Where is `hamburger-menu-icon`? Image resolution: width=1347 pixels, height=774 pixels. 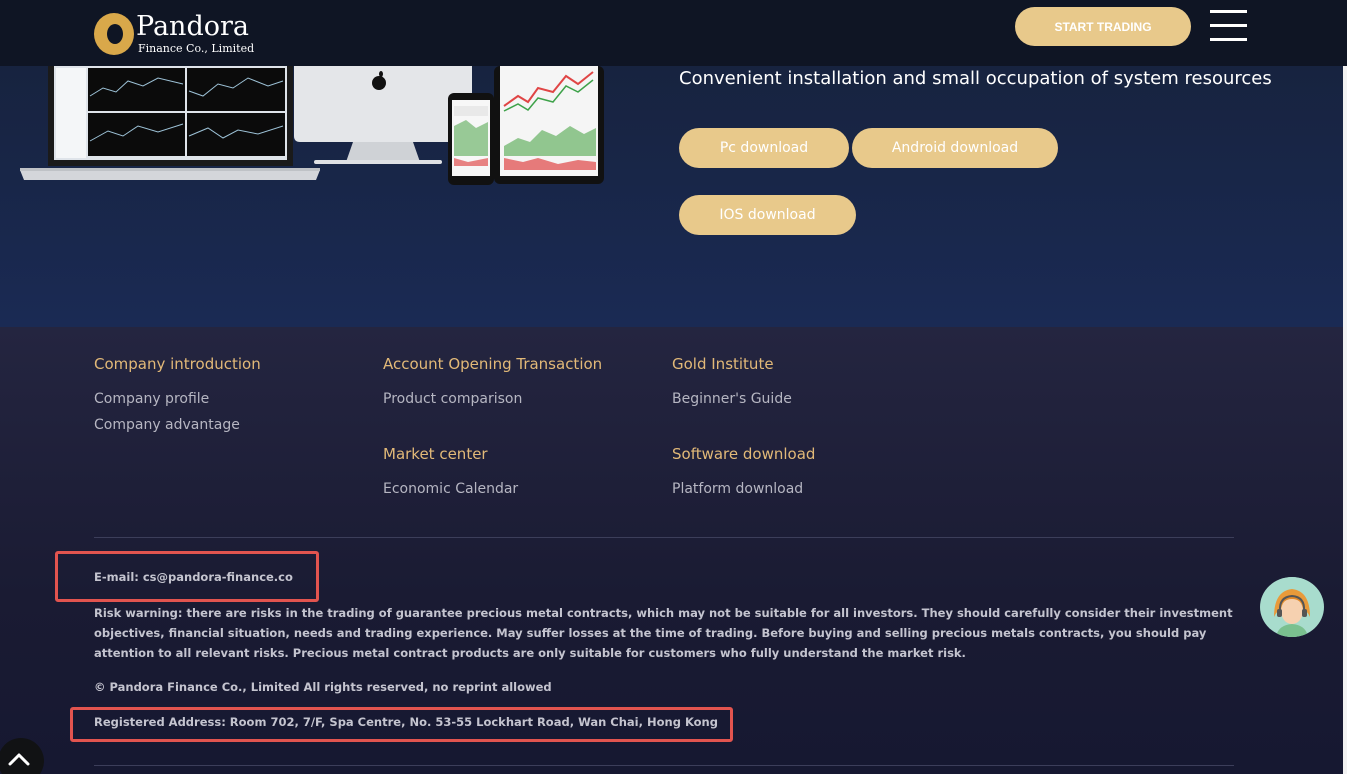 hamburger-menu-icon is located at coordinates (1228, 27).